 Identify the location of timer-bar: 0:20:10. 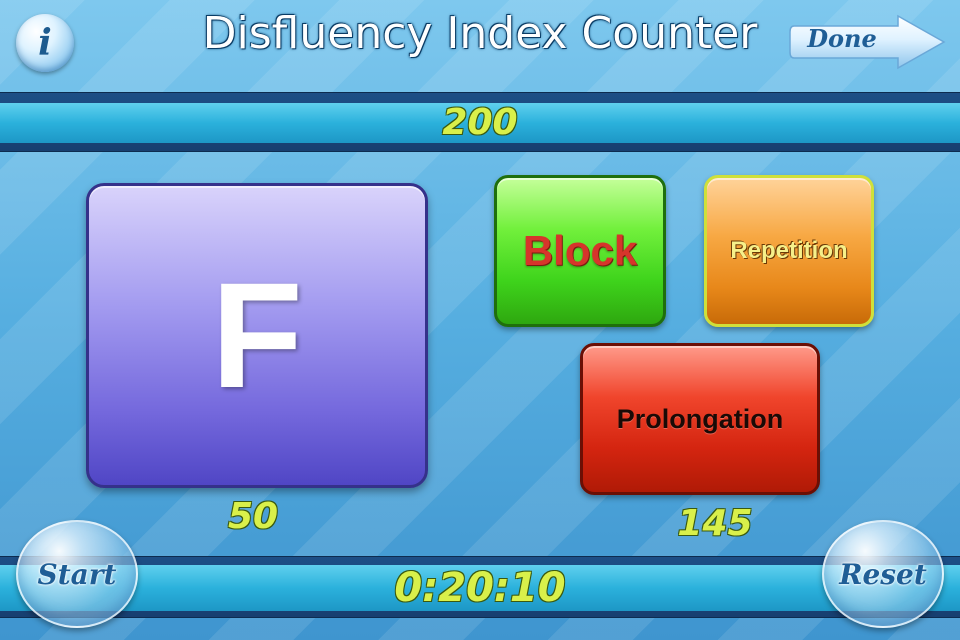
(480, 587).